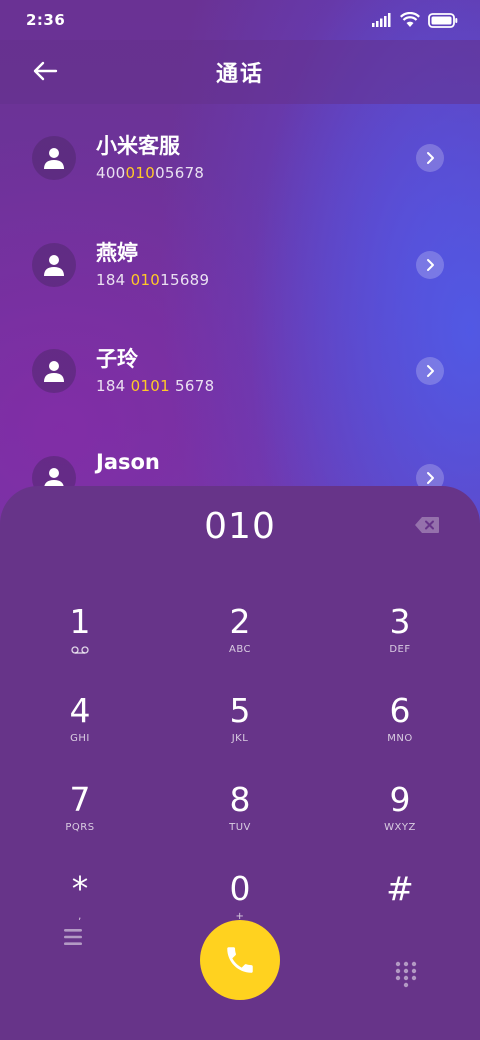  What do you see at coordinates (80, 827) in the screenshot?
I see `key-letters: PQRS` at bounding box center [80, 827].